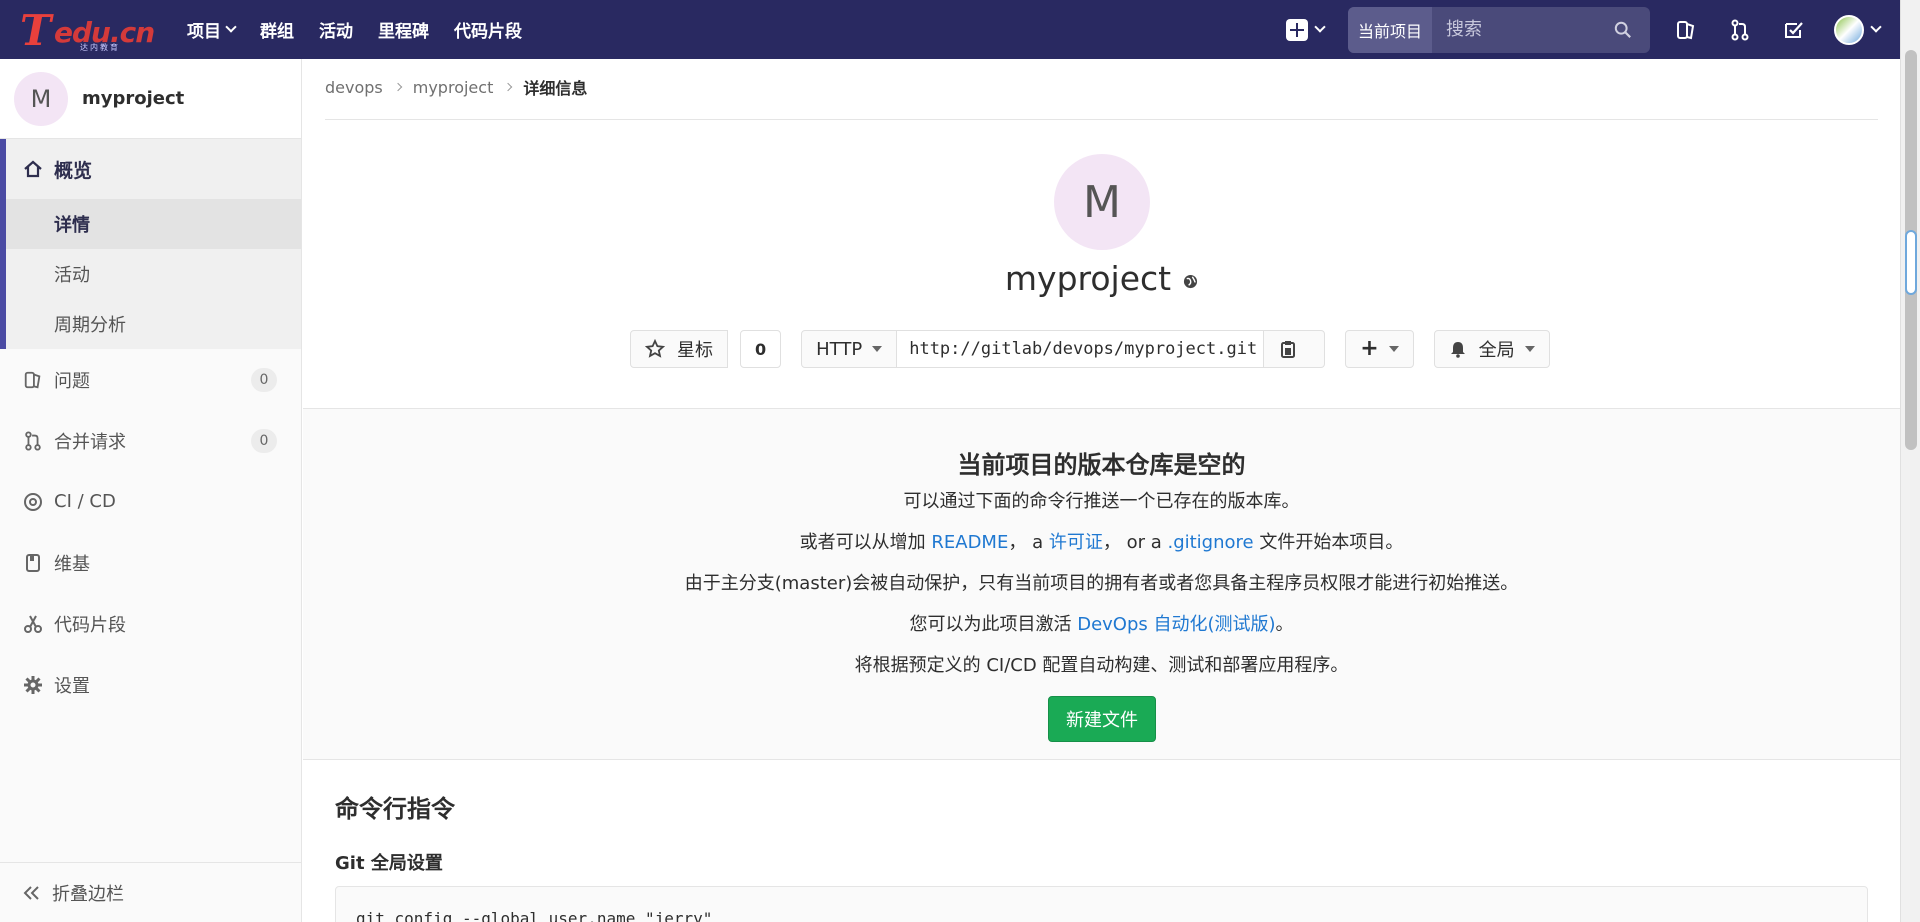 The image size is (1920, 922). Describe the element at coordinates (1102, 719) in the screenshot. I see `new-file-button: 新建文件` at that location.